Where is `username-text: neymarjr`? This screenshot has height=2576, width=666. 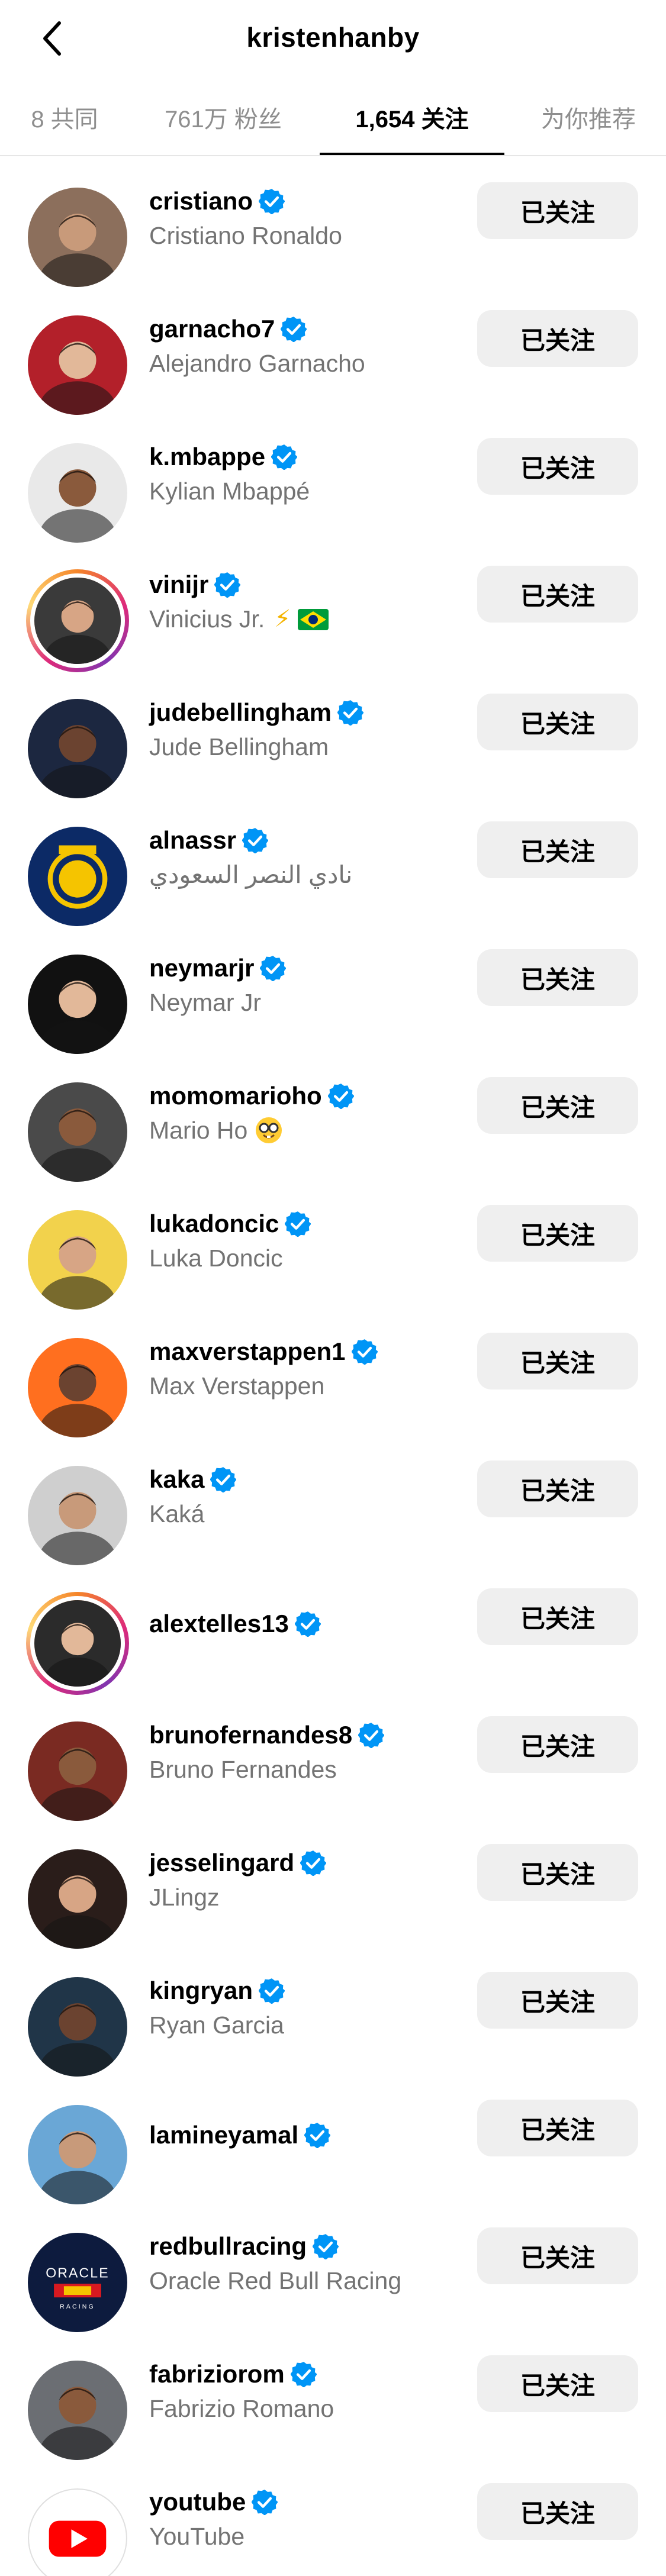 username-text: neymarjr is located at coordinates (202, 968).